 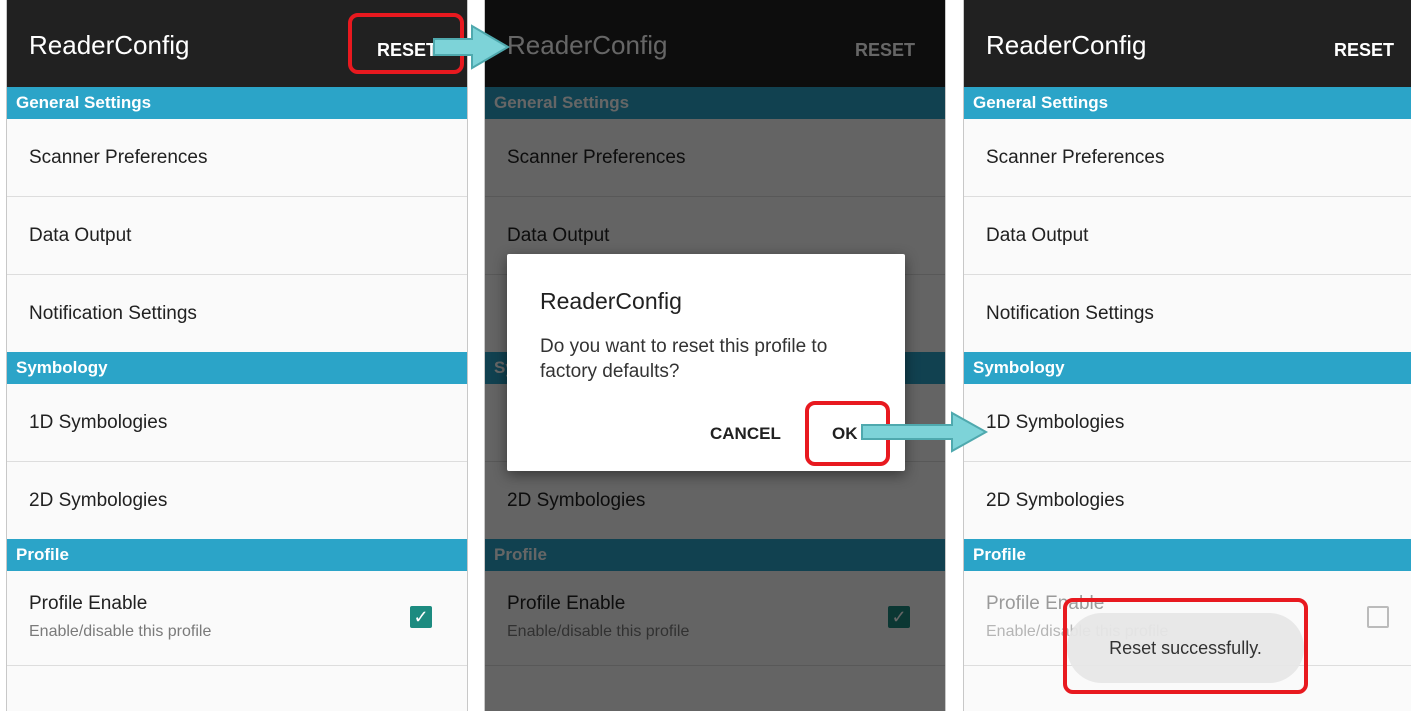 What do you see at coordinates (120, 631) in the screenshot?
I see `profile-enable-description: Enable/disable this profile` at bounding box center [120, 631].